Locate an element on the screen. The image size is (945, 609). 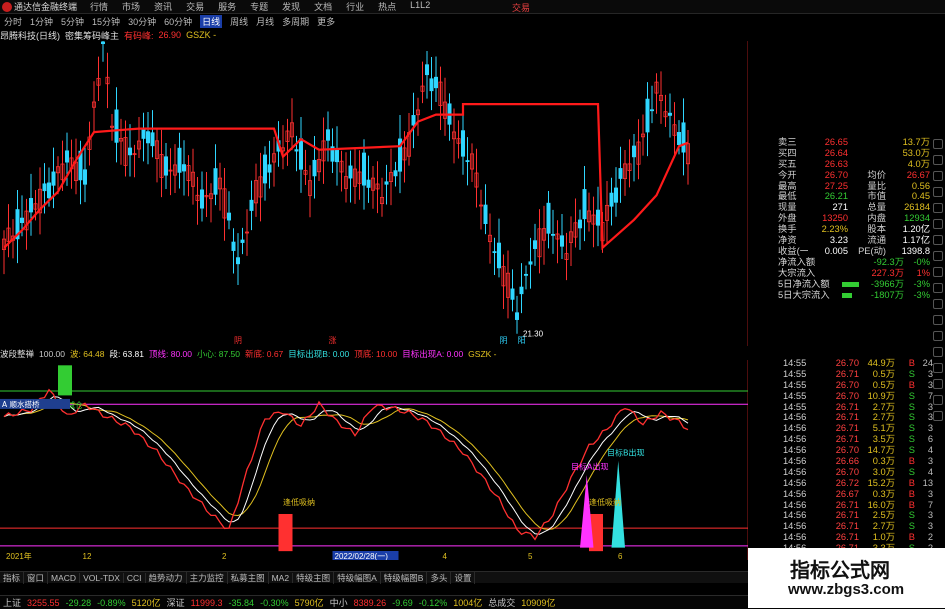
flow-percent: -3% is located at coordinates (921, 295).